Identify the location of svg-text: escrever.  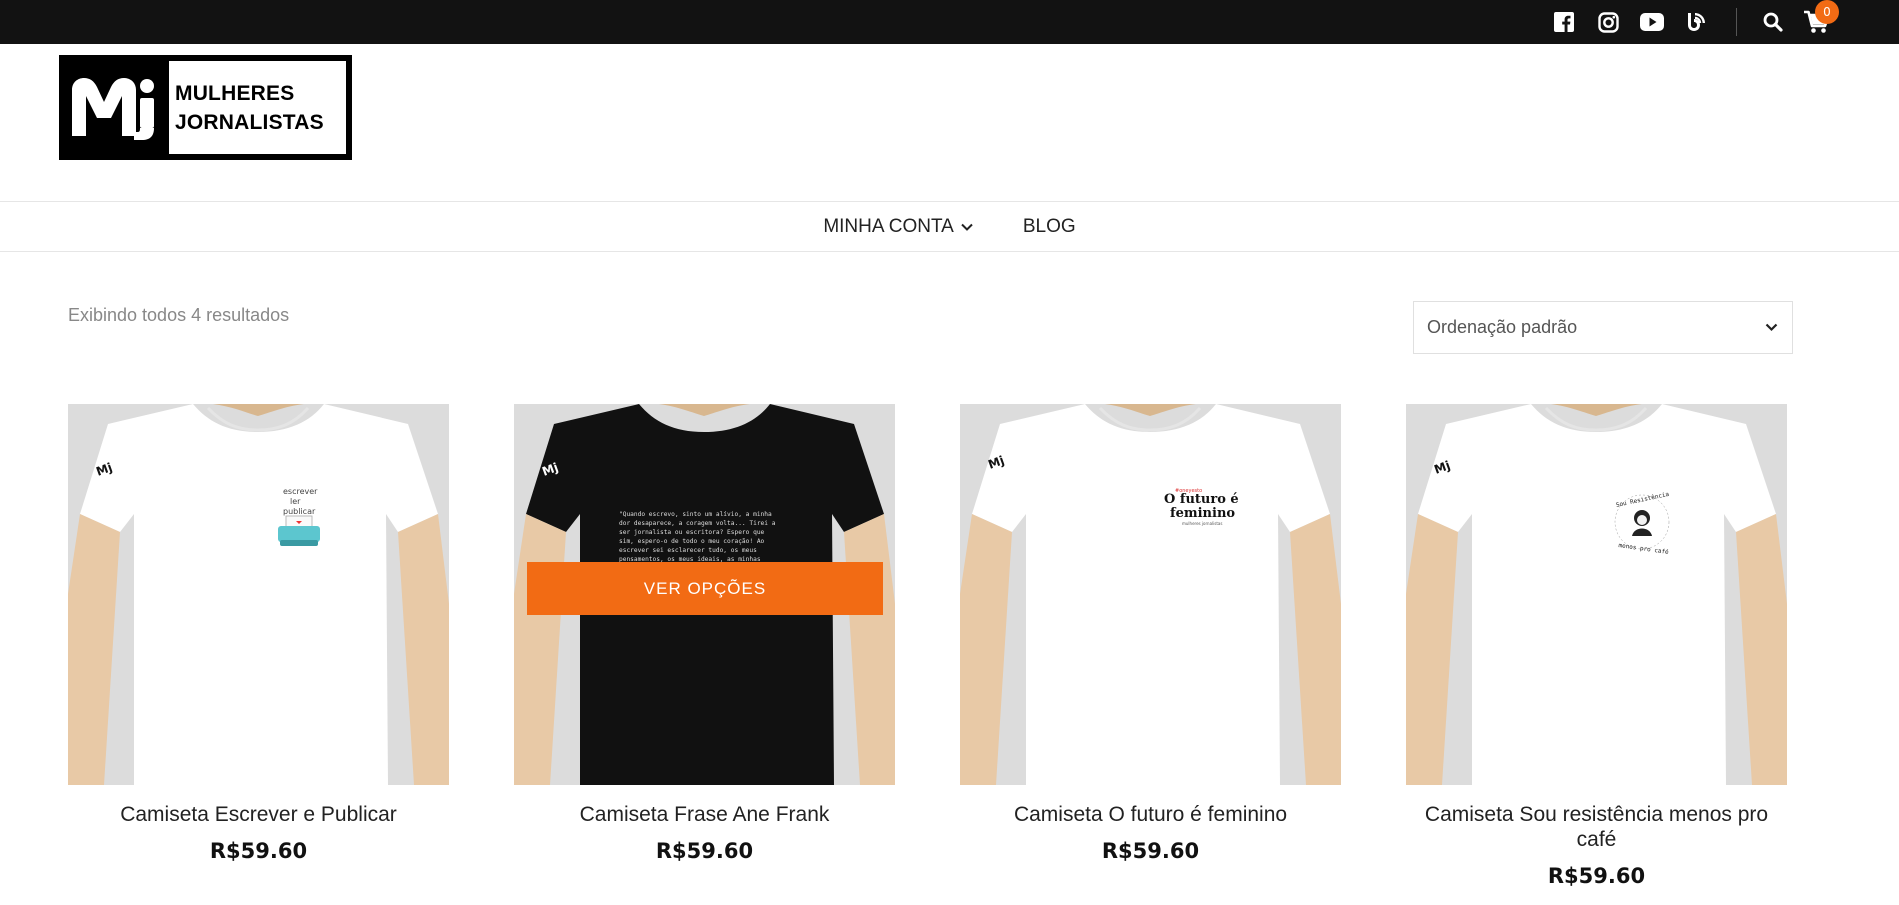
(300, 491).